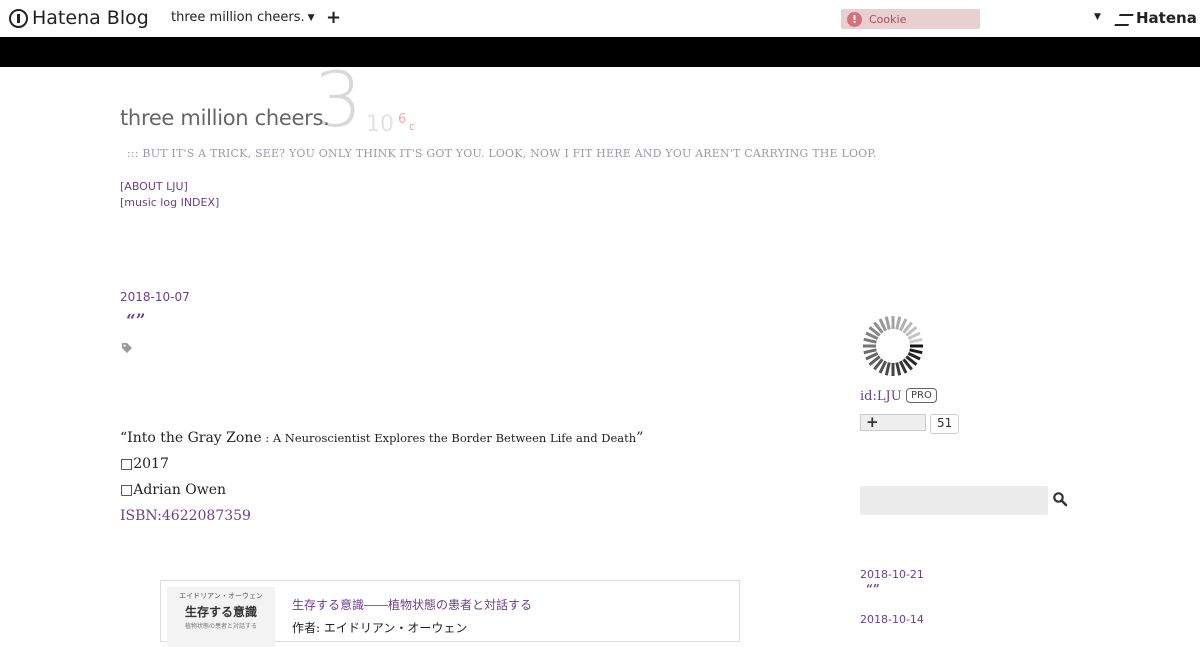  What do you see at coordinates (893, 422) in the screenshot?
I see `subscribe-button: +` at bounding box center [893, 422].